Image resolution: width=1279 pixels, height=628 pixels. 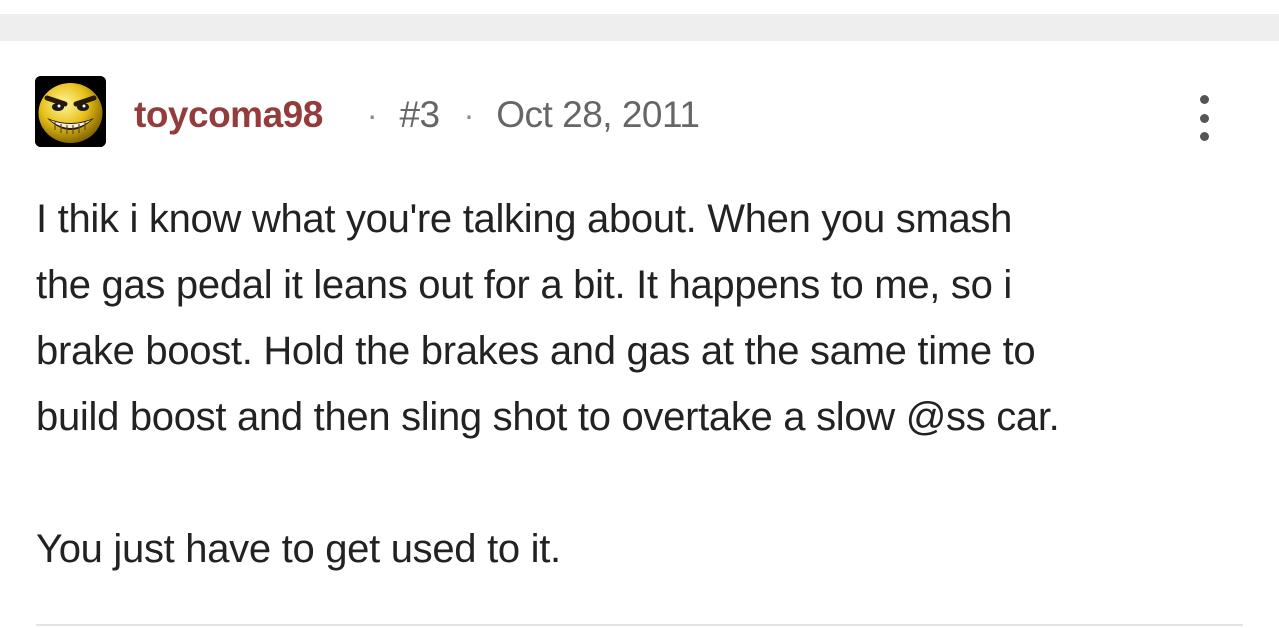 I want to click on grinning-face-avatar-icon, so click(x=70, y=111).